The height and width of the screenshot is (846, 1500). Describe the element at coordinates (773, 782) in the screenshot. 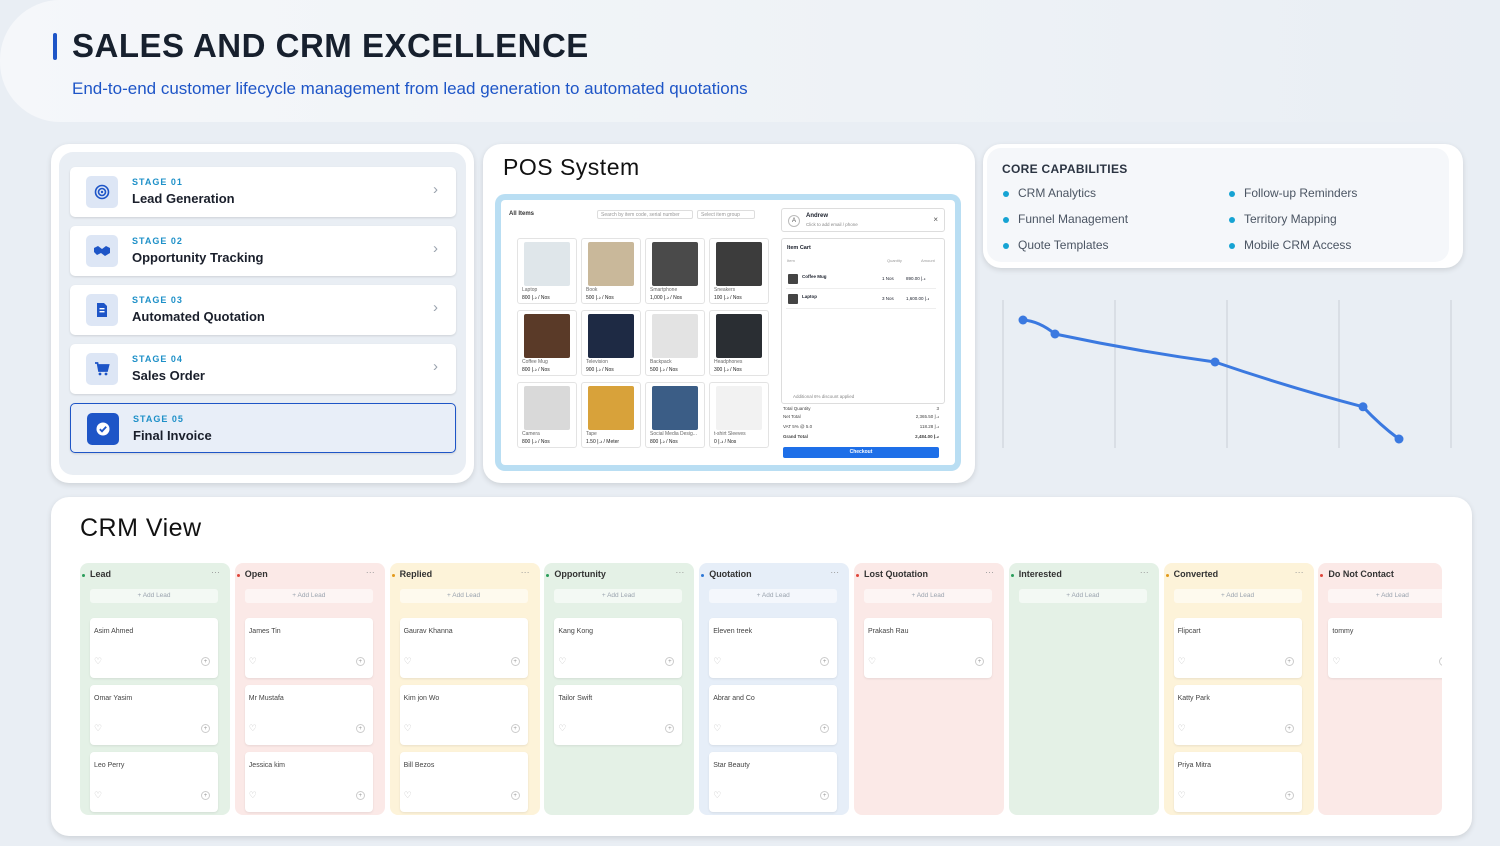

I see `lead-card: Star Beauty ♡ +` at that location.